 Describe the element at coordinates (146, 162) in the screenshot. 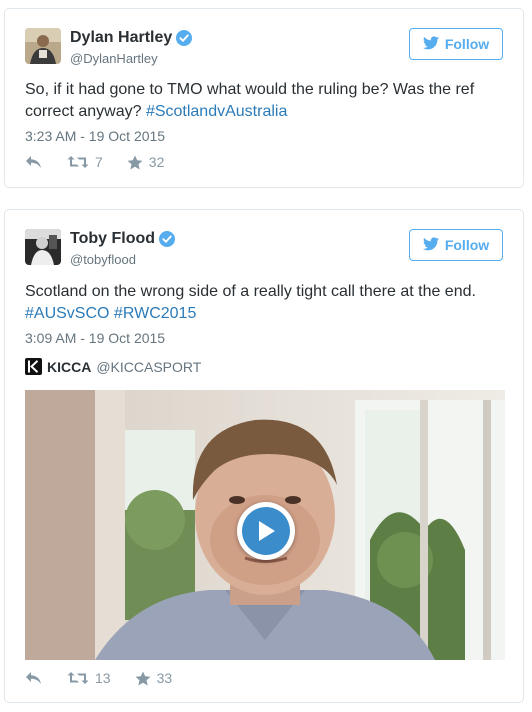

I see `like-button: 32` at that location.